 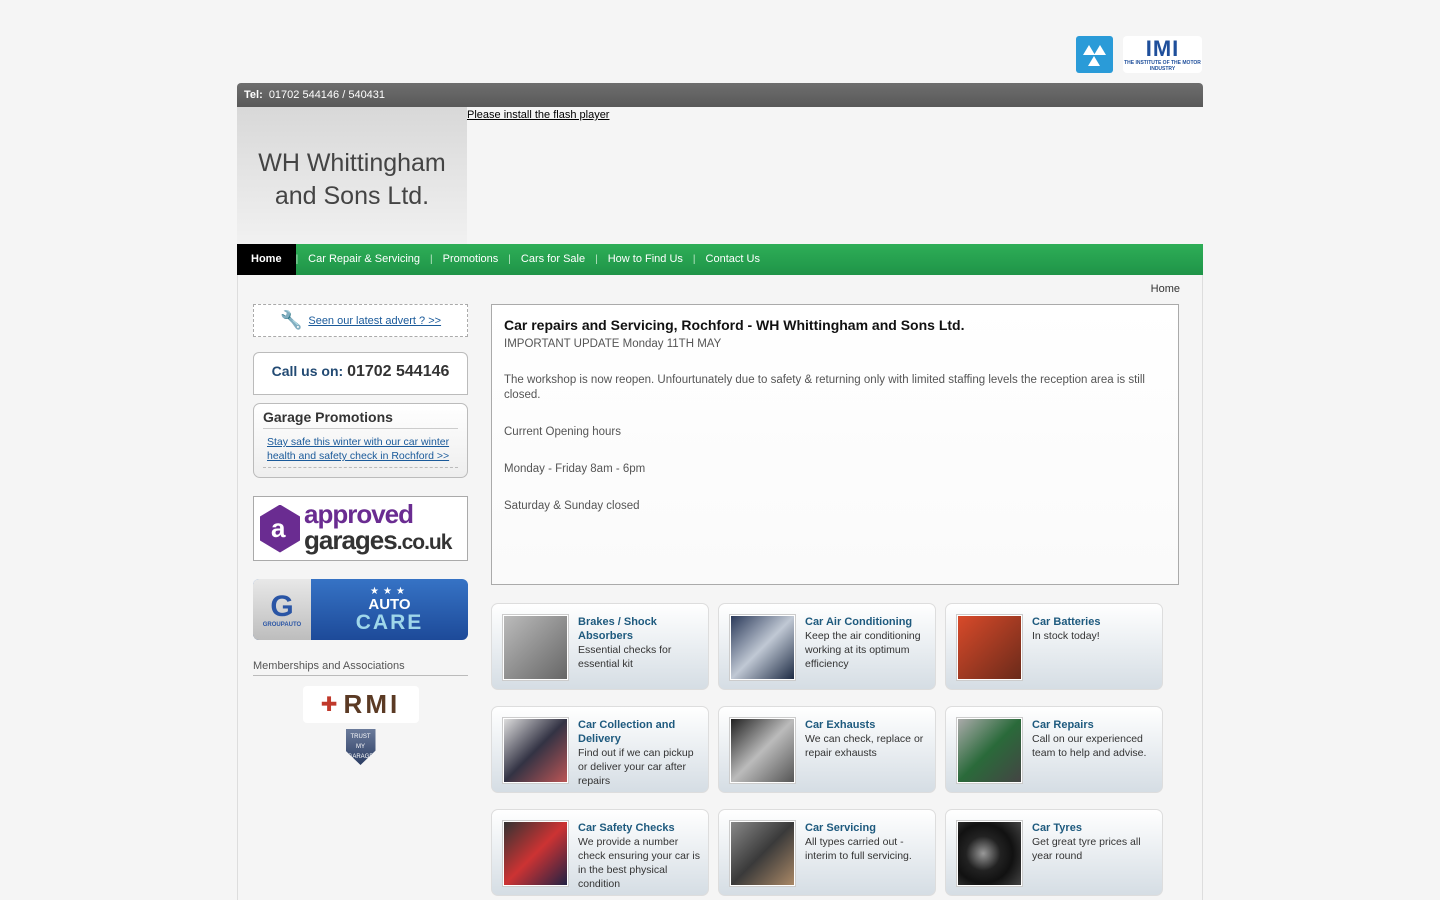 What do you see at coordinates (360, 419) in the screenshot?
I see `promotions-title: Garage Promotions` at bounding box center [360, 419].